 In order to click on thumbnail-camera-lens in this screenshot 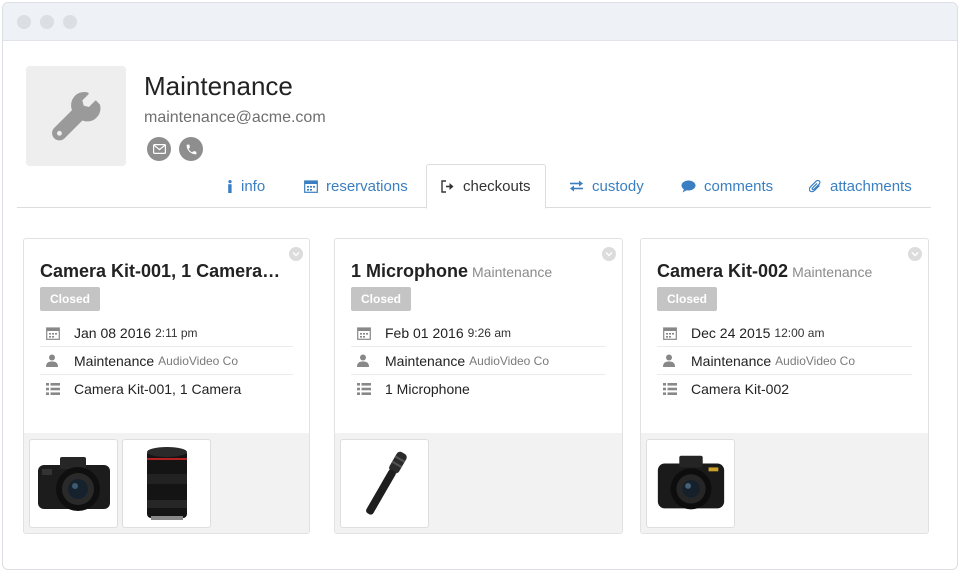, I will do `click(166, 483)`.